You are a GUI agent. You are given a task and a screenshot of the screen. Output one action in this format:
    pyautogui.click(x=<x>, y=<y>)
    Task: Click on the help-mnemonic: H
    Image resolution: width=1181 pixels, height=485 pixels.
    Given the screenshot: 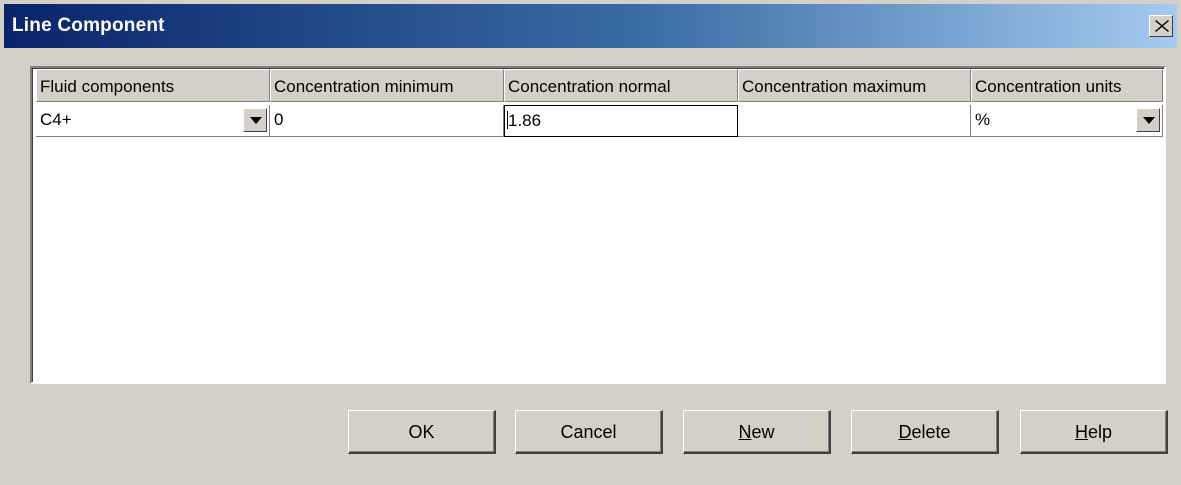 What is the action you would take?
    pyautogui.click(x=1081, y=432)
    